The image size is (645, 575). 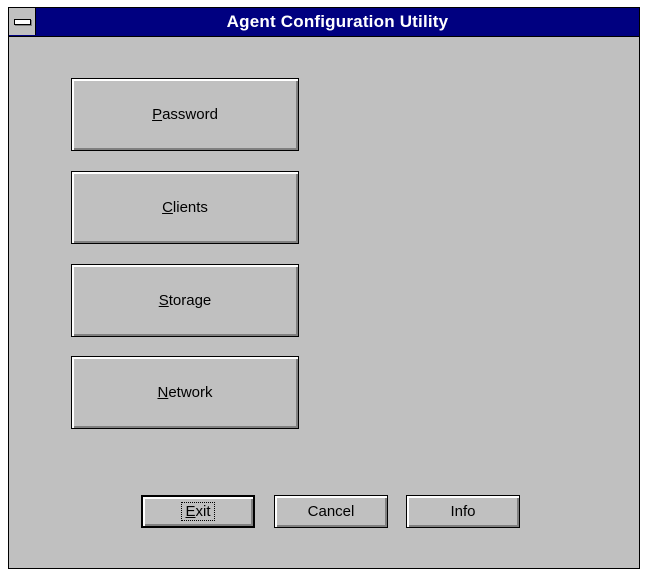 I want to click on exit-button: Exit, so click(x=198, y=511).